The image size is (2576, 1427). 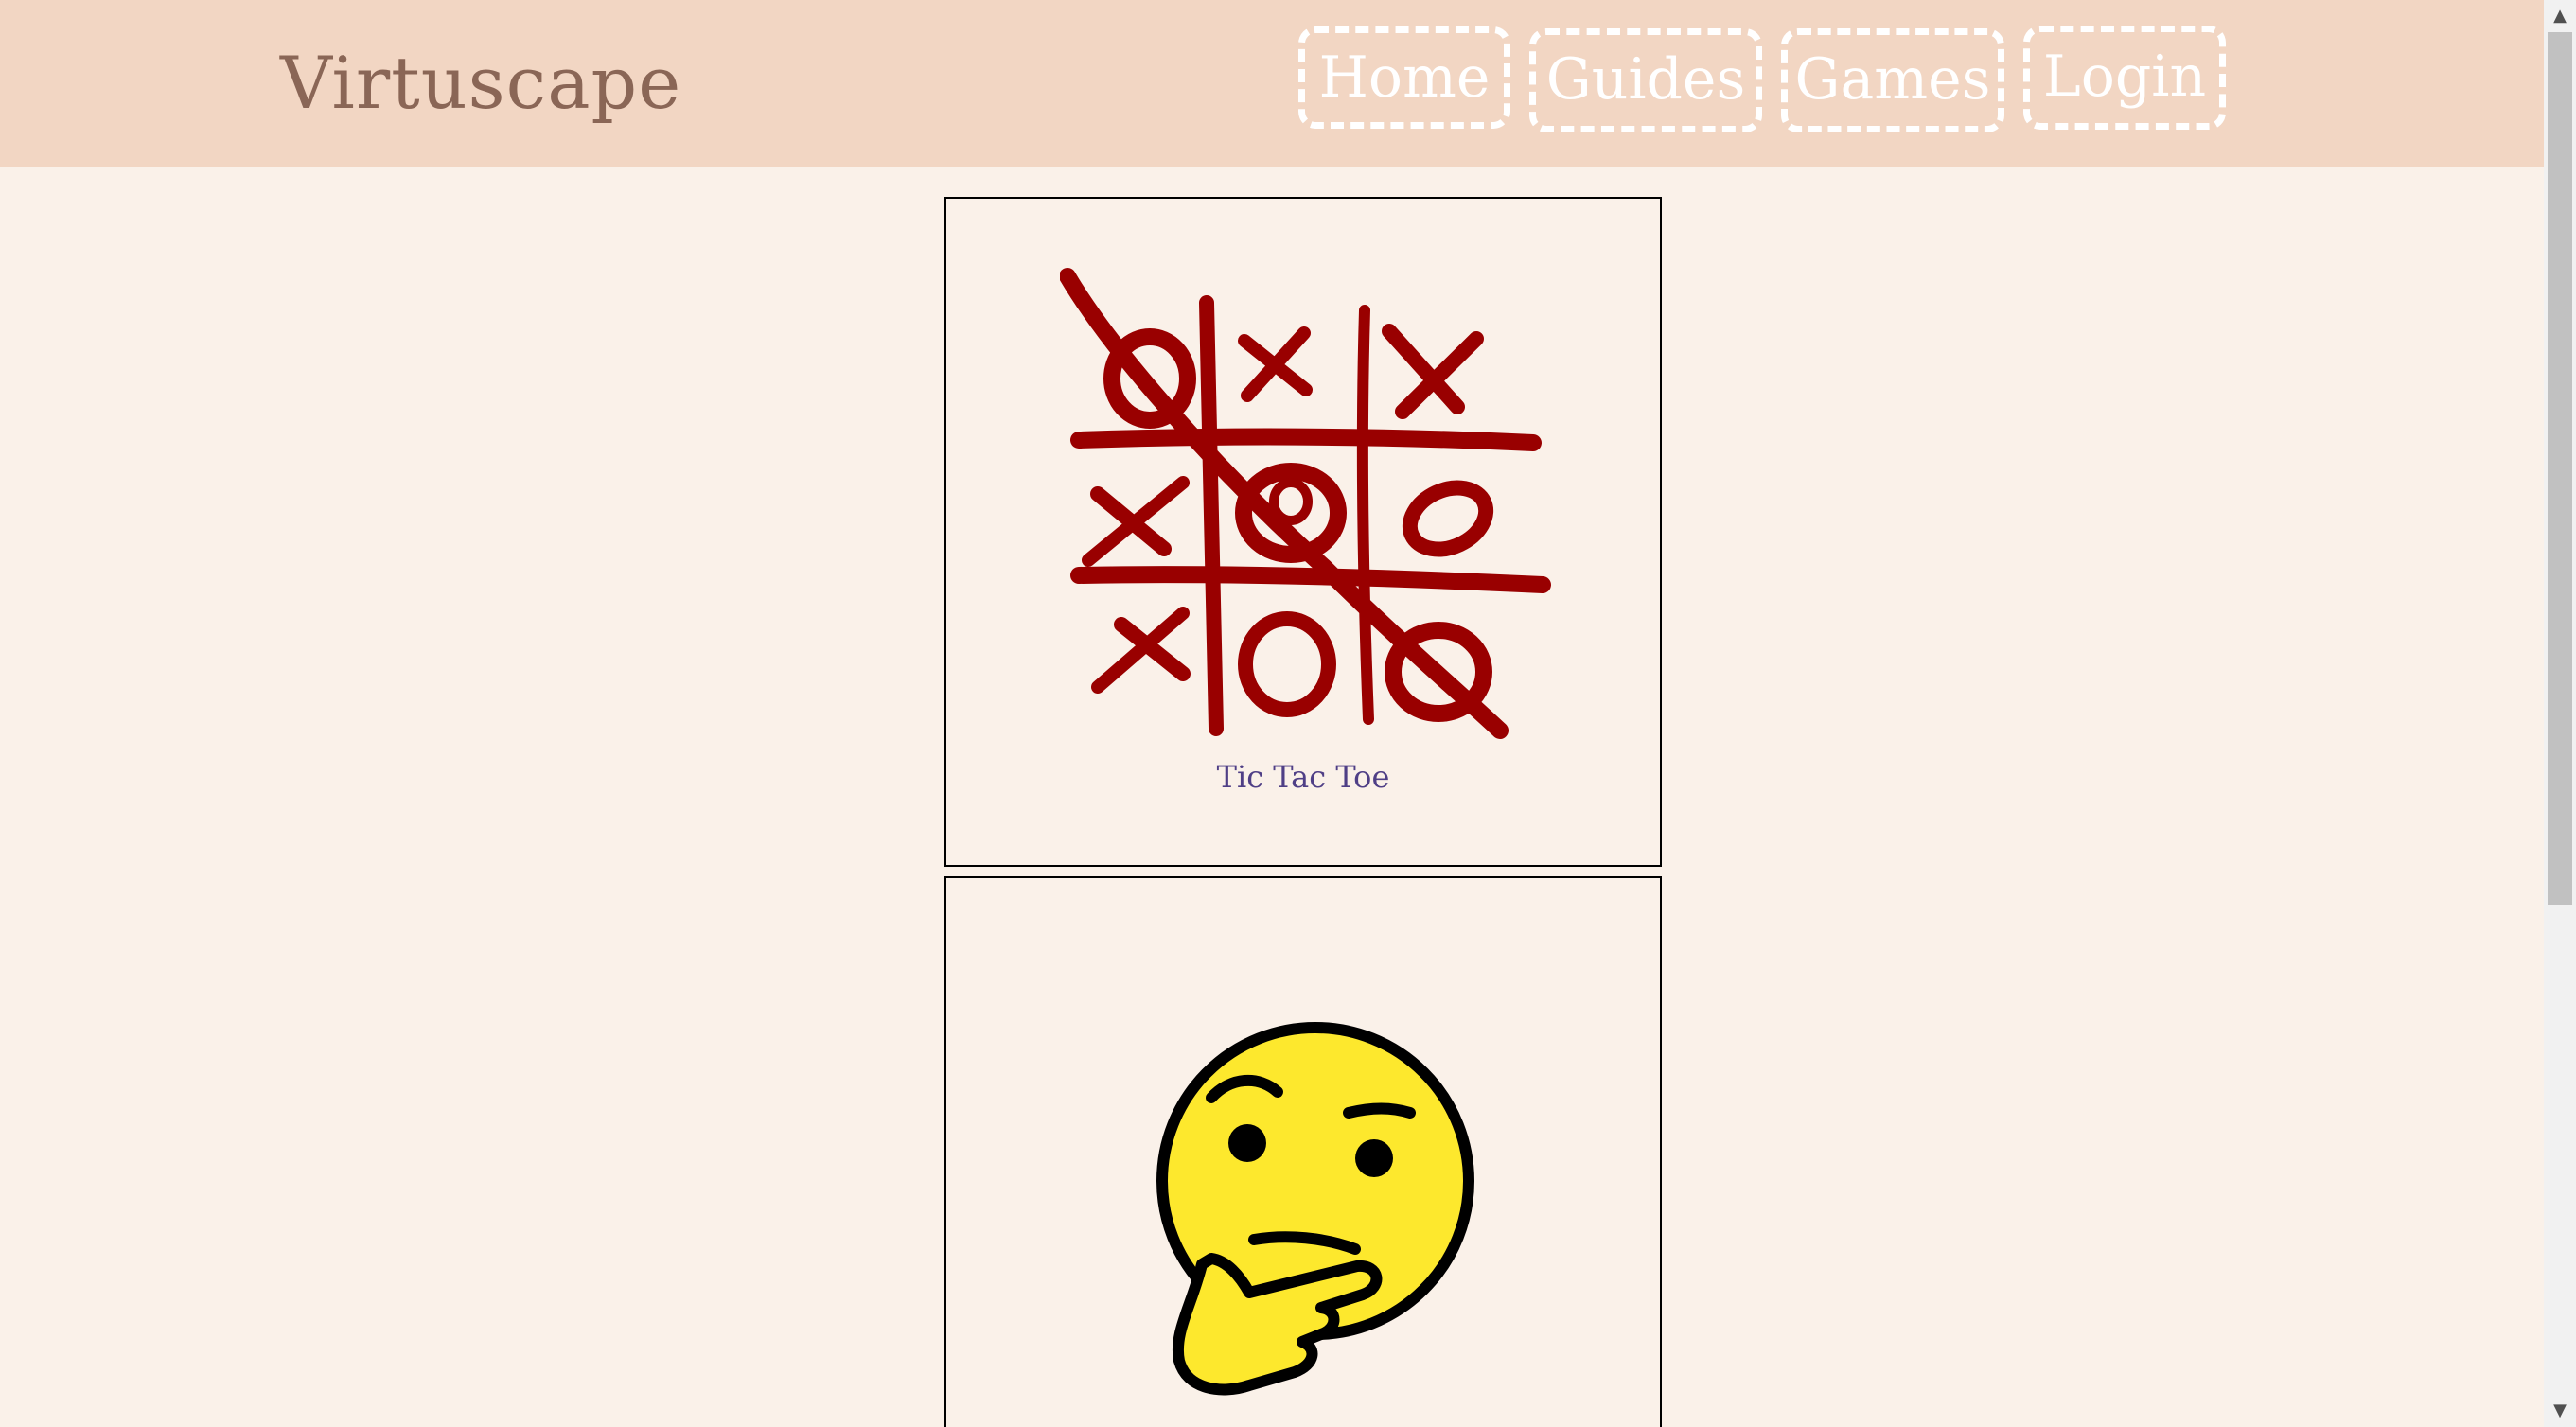 What do you see at coordinates (1303, 777) in the screenshot?
I see `card-title: Tic Tac Toe` at bounding box center [1303, 777].